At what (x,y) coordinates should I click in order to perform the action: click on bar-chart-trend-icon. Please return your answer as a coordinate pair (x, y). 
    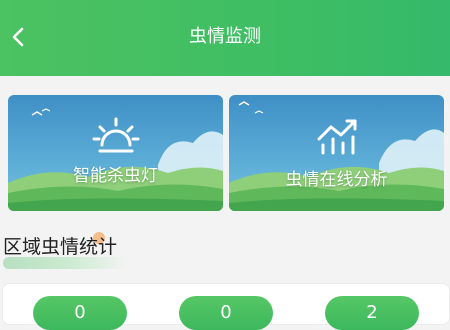
    Looking at the image, I should click on (337, 137).